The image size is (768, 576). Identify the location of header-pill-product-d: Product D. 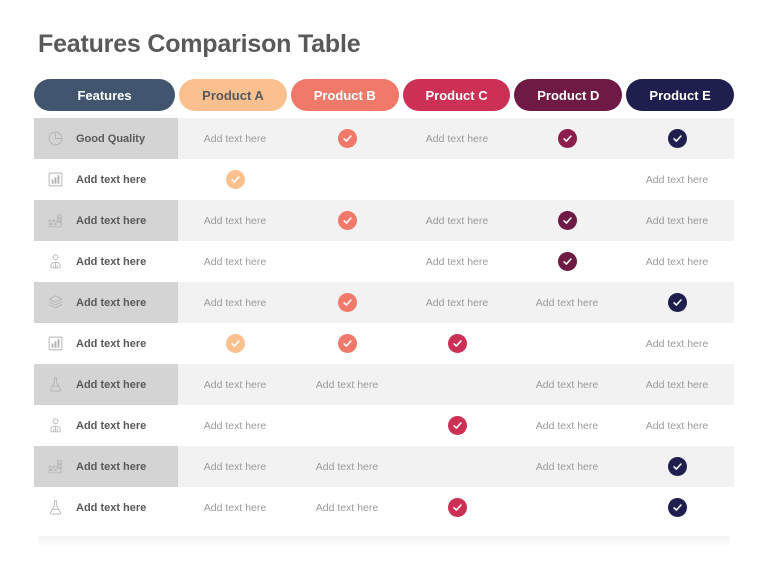
(568, 95).